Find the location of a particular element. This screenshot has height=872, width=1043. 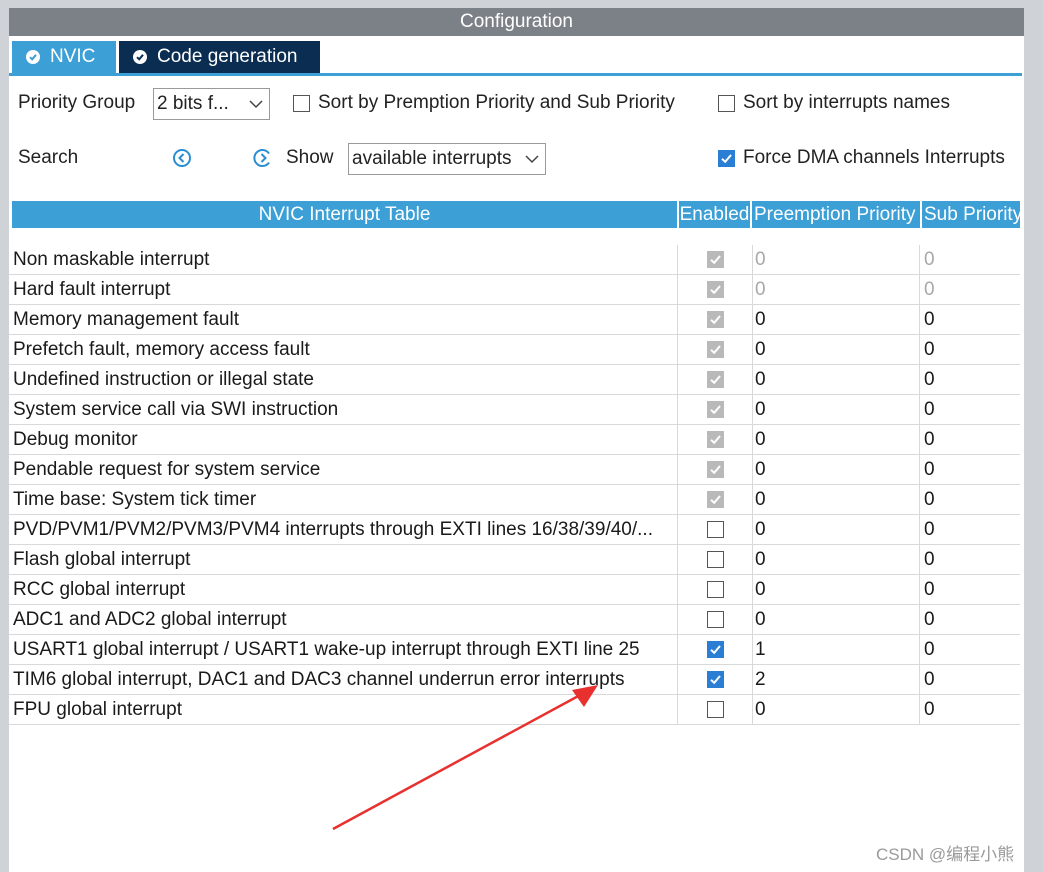

watermark: CSDN @编程小熊 is located at coordinates (945, 854).